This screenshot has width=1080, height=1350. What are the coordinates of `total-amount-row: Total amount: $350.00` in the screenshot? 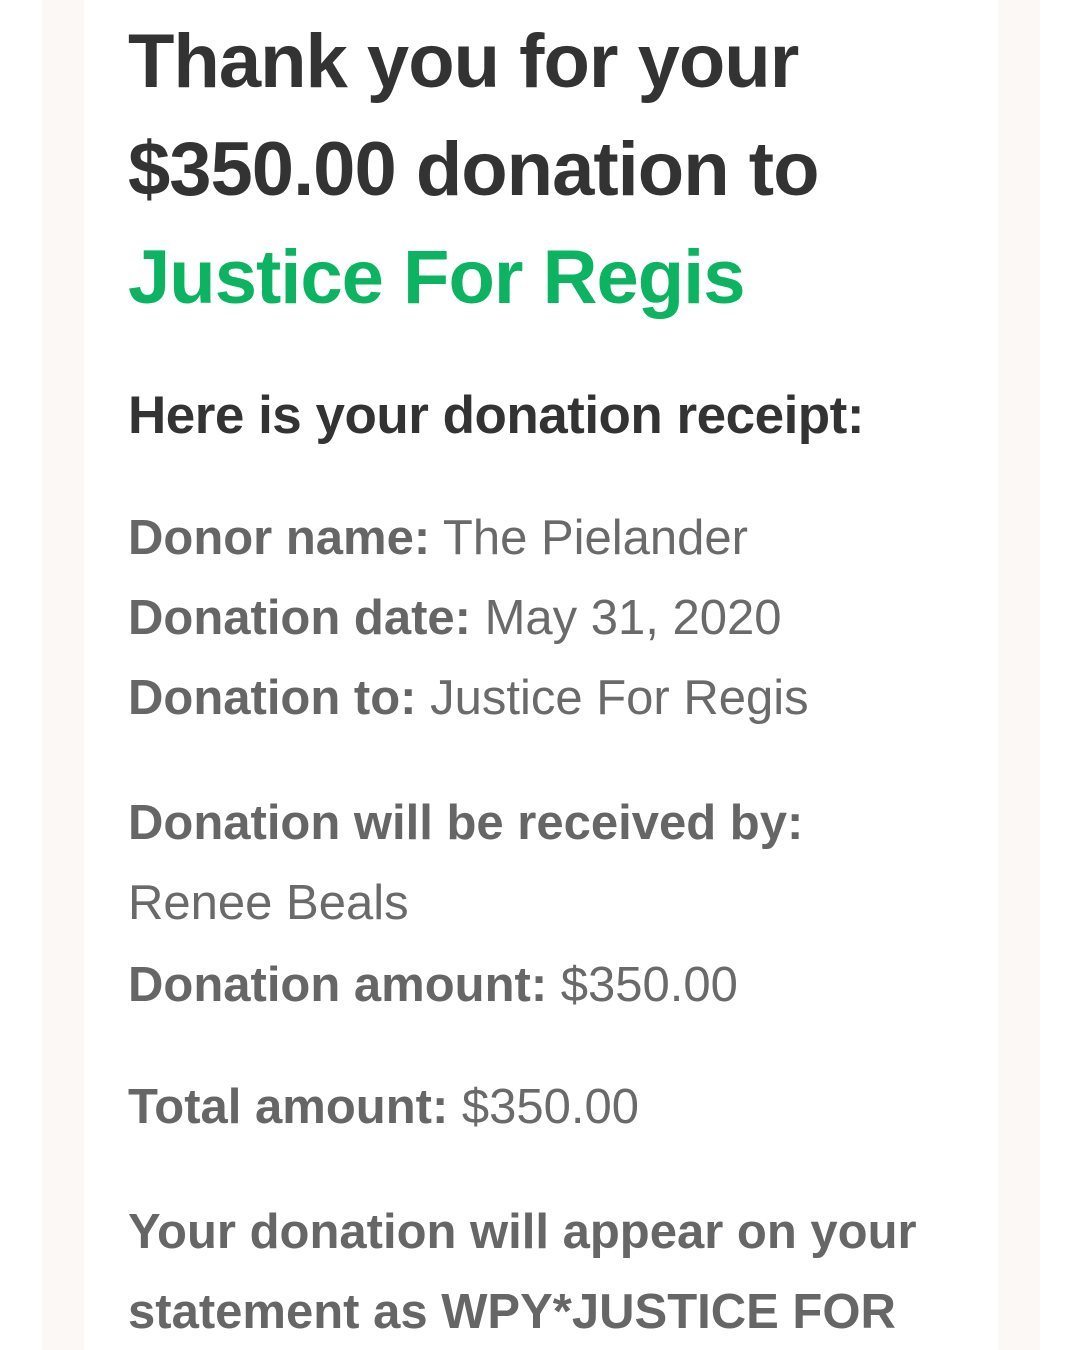 It's located at (383, 1107).